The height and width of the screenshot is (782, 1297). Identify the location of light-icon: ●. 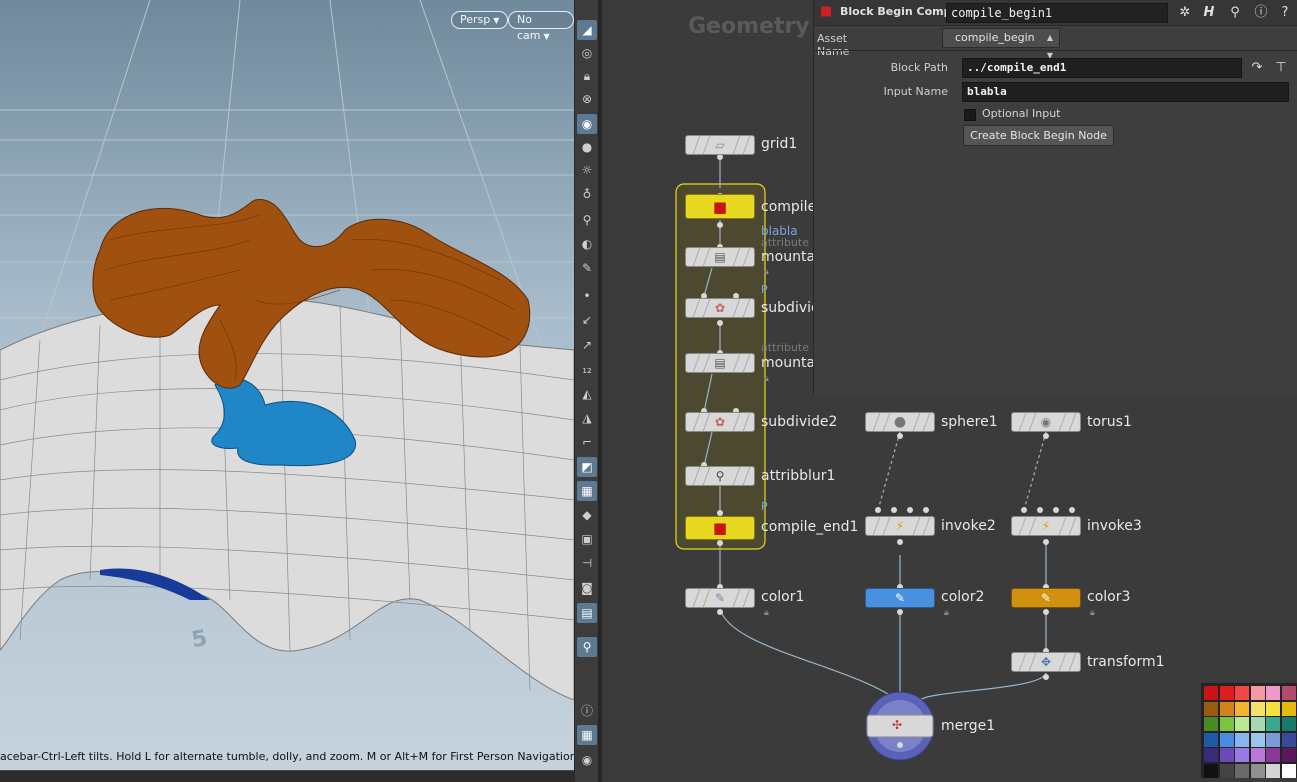
(587, 147).